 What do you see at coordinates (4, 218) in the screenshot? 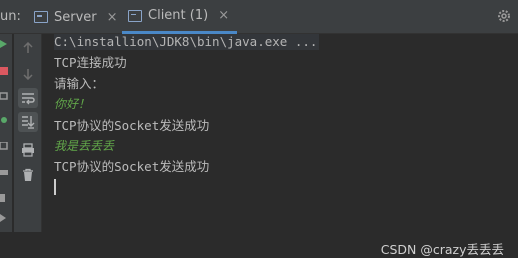
I see `pin-icon` at bounding box center [4, 218].